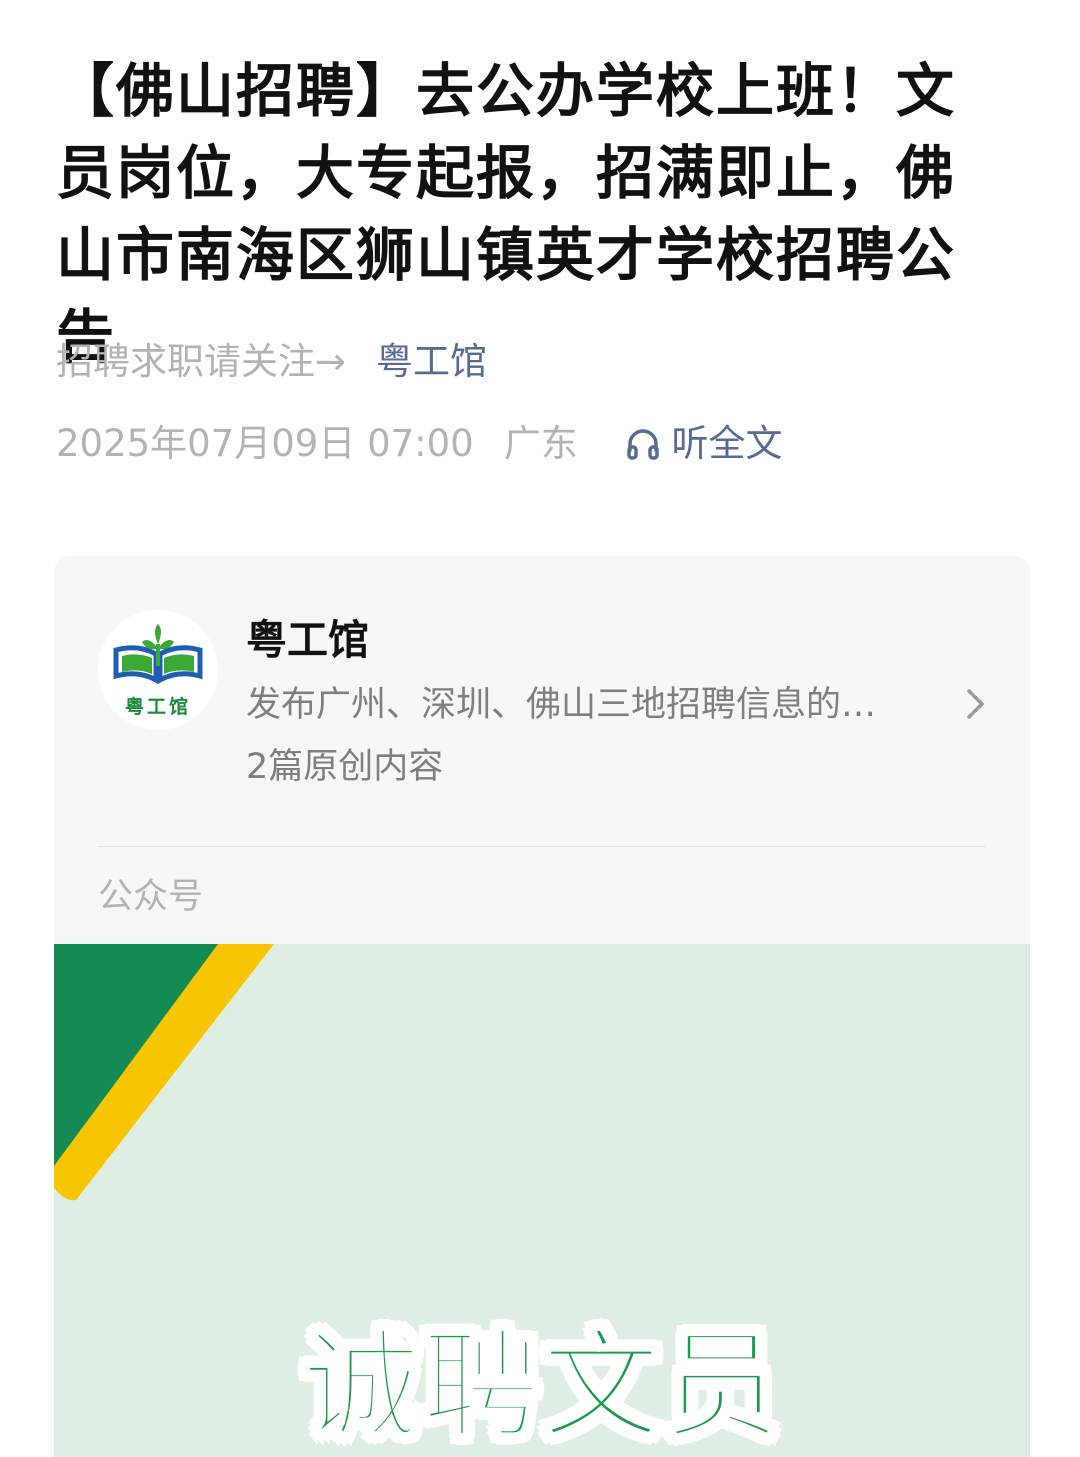 The width and height of the screenshot is (1080, 1457). What do you see at coordinates (158, 670) in the screenshot?
I see `account-avatar: 粤工馆` at bounding box center [158, 670].